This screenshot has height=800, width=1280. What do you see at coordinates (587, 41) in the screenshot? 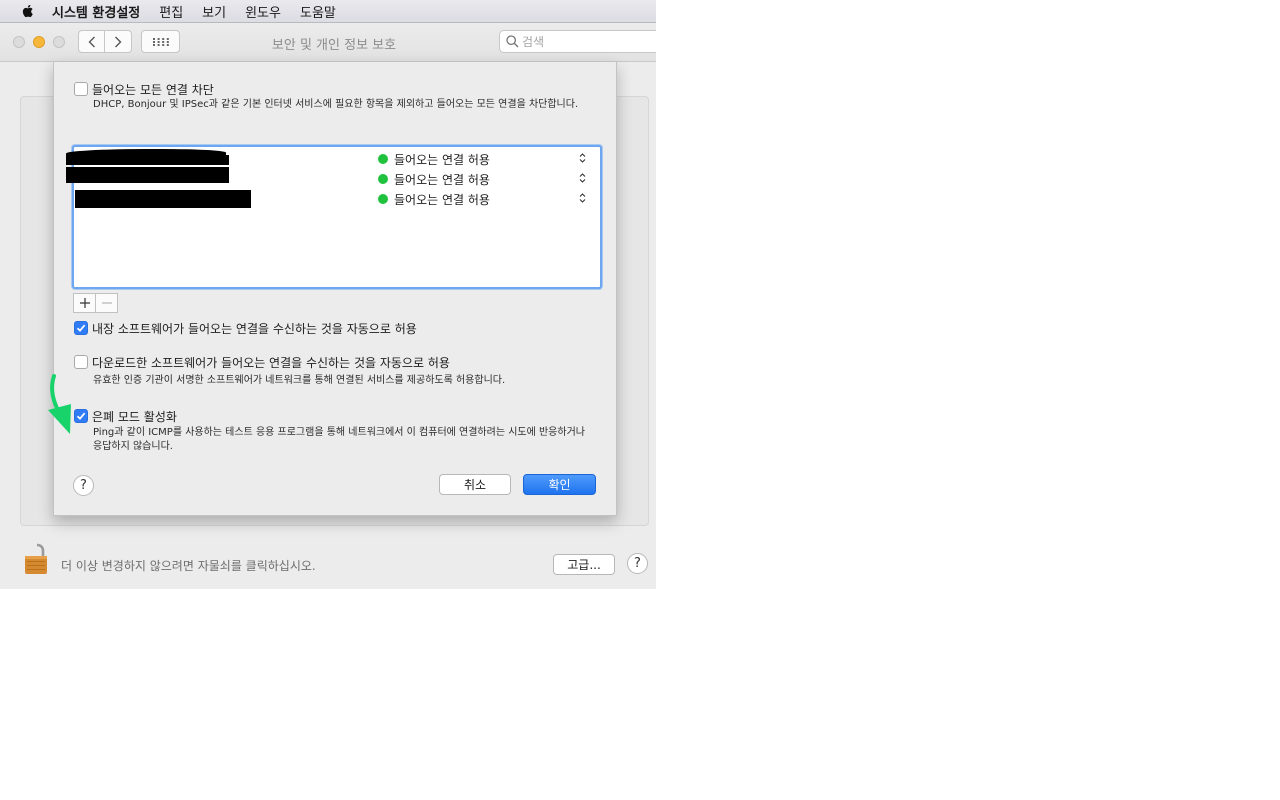
I see `search-input` at bounding box center [587, 41].